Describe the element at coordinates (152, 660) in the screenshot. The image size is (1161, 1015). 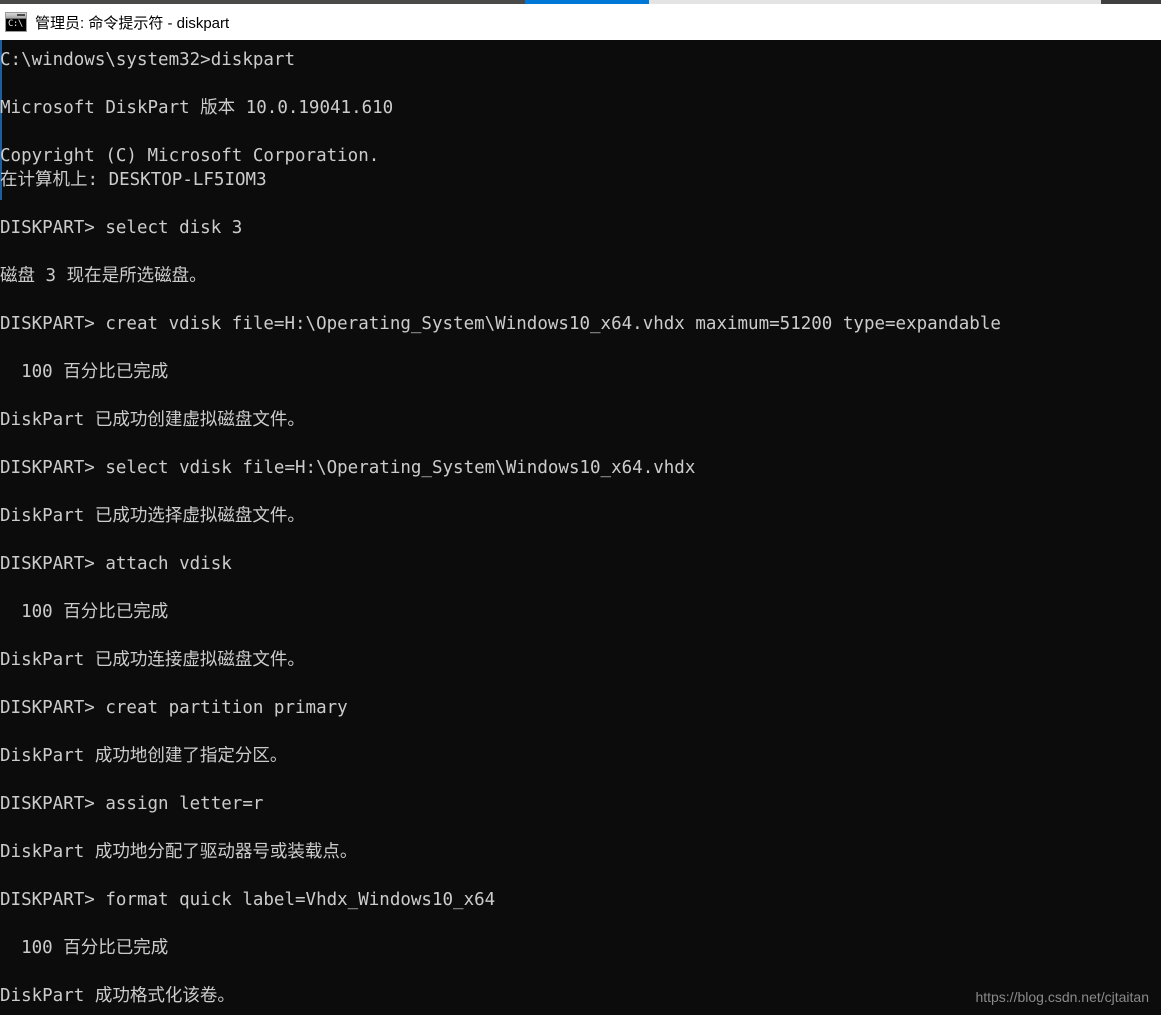
I see `console-line: DiskPart 已成功连接虚拟磁盘文件。` at that location.